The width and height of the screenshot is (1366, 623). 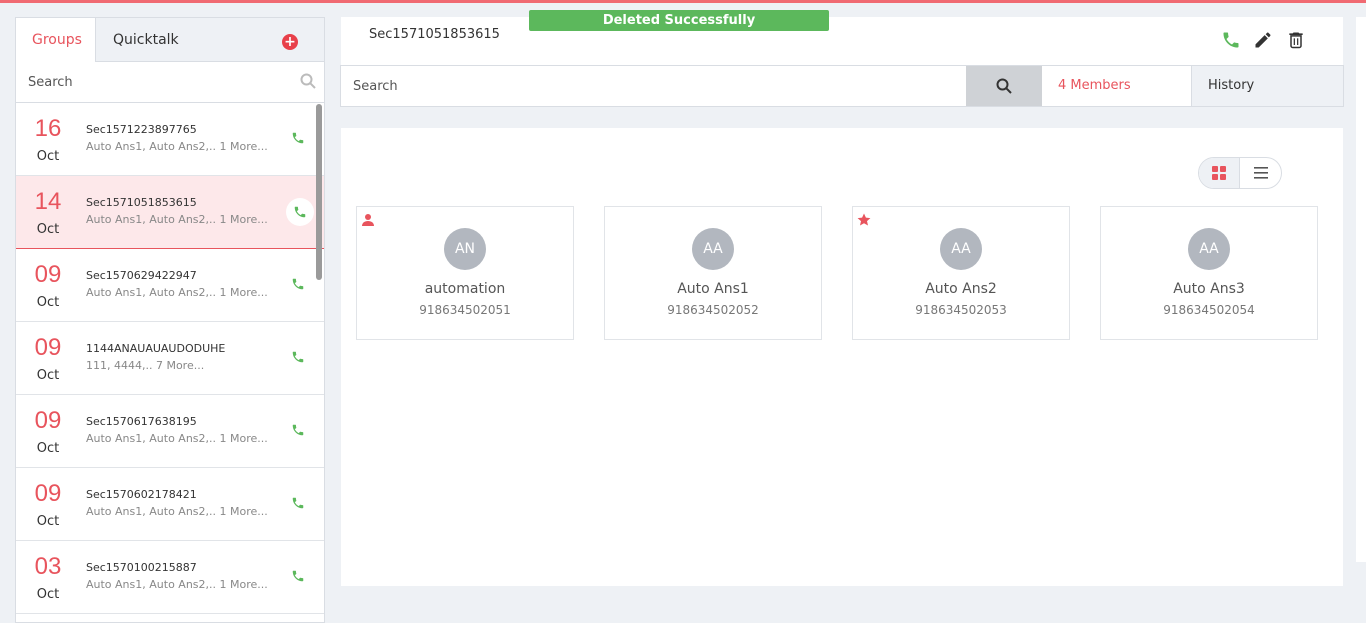 I want to click on member-phone: 918634502052, so click(x=713, y=310).